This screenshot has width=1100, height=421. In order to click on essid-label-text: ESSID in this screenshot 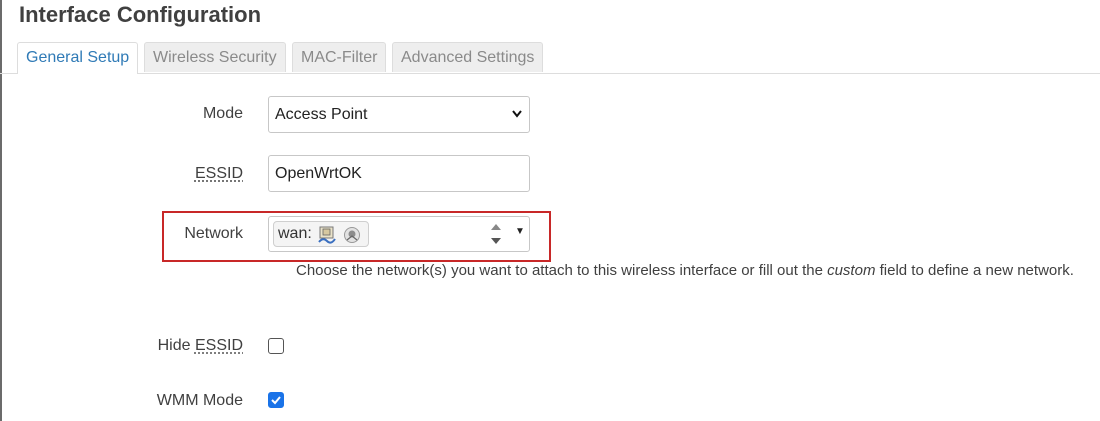, I will do `click(218, 173)`.